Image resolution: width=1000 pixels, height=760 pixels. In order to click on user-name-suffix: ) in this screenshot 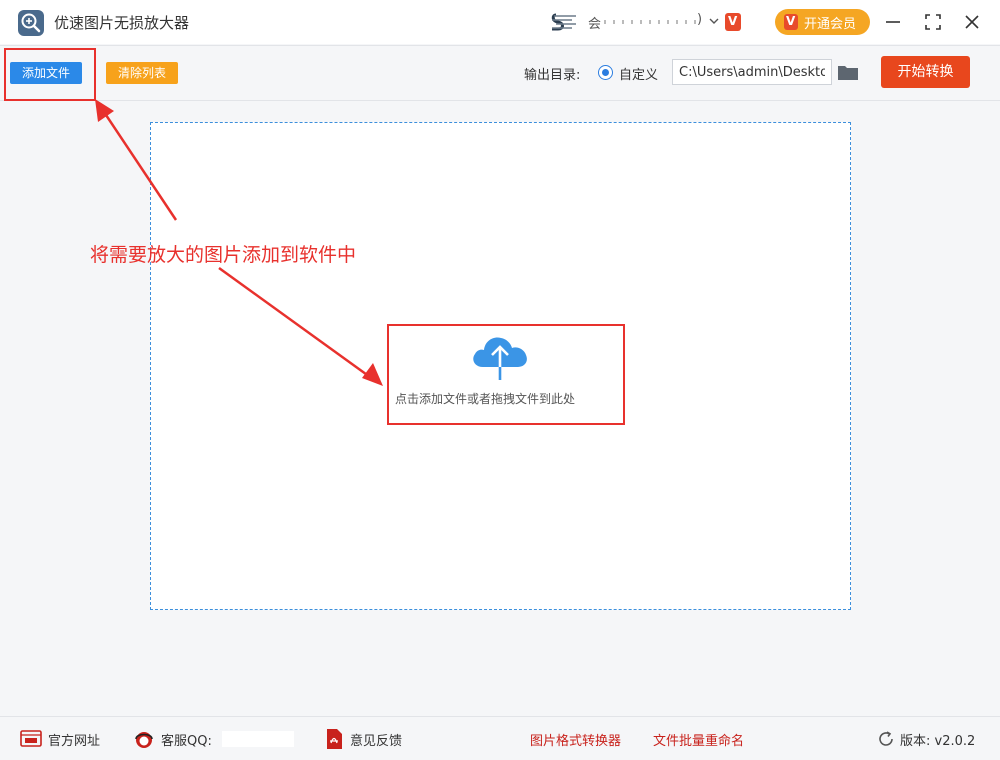, I will do `click(700, 19)`.